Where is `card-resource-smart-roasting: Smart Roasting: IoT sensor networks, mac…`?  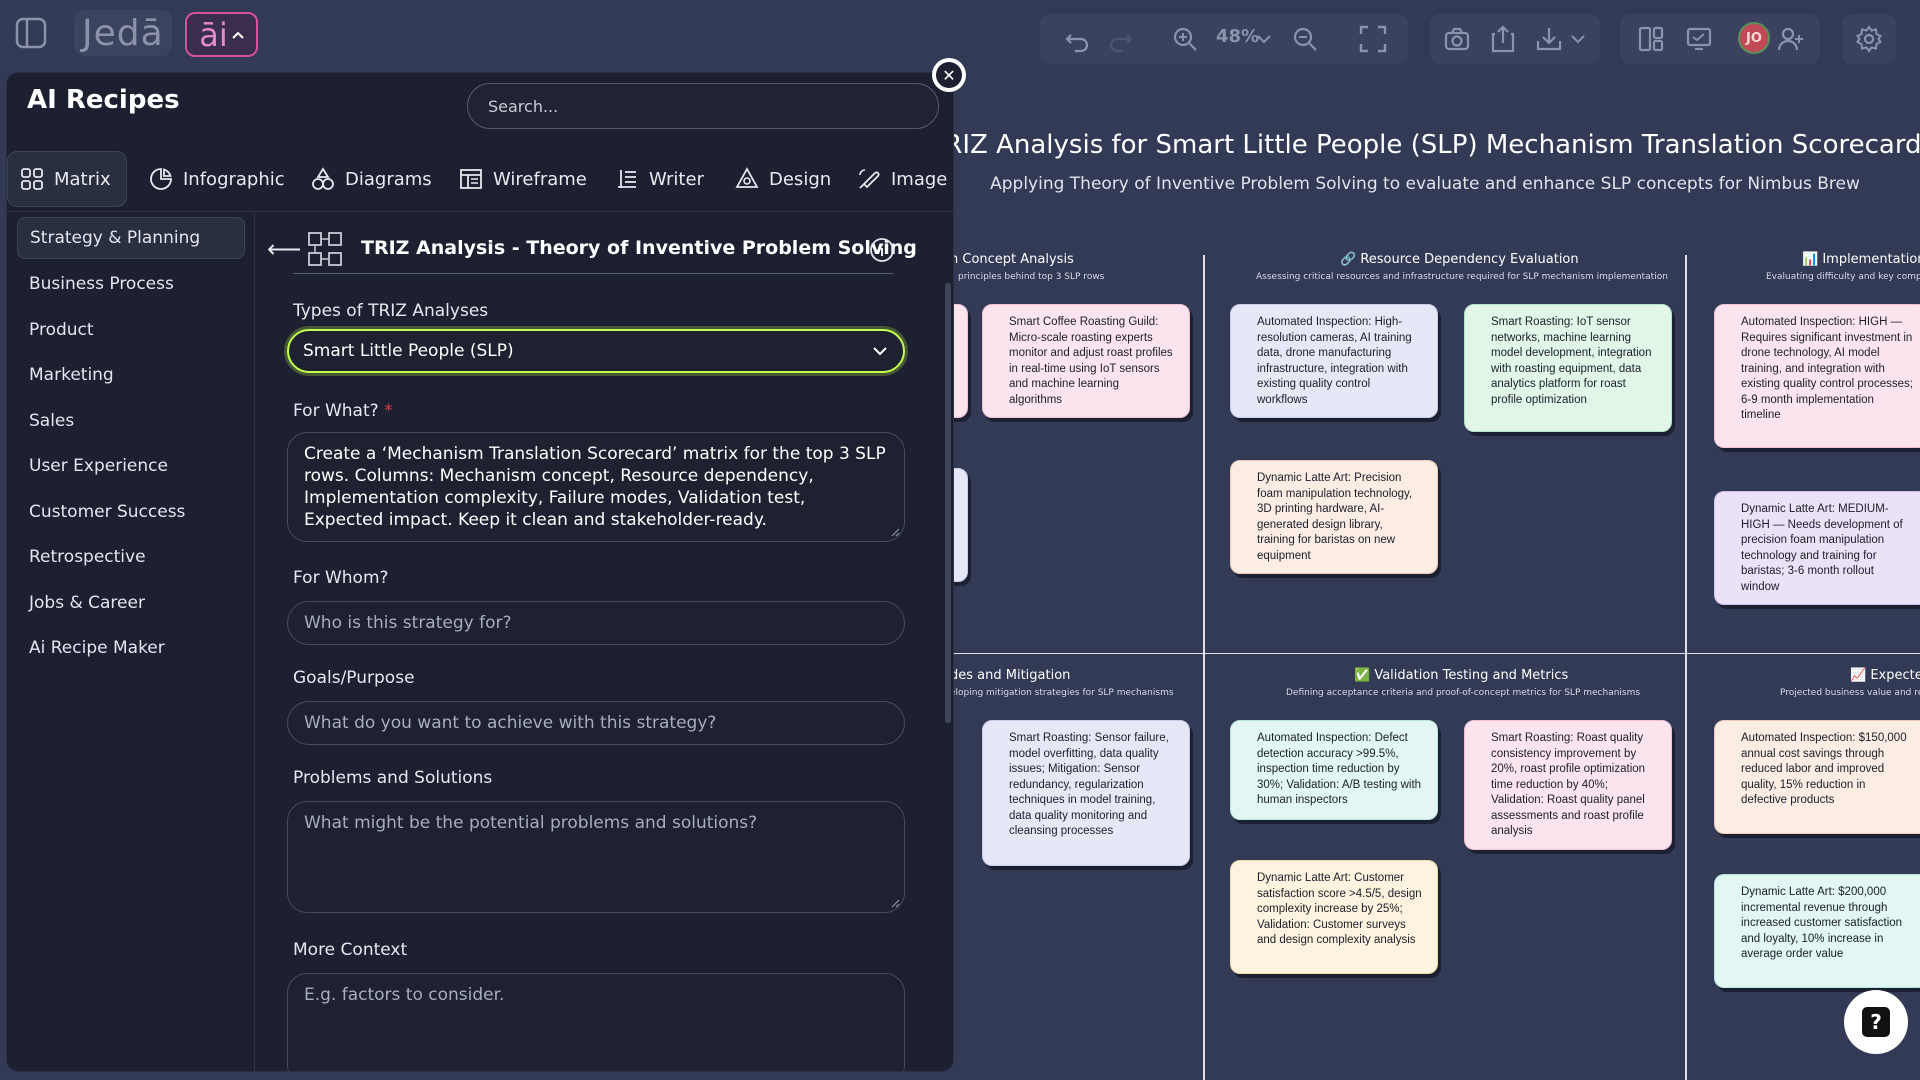 card-resource-smart-roasting: Smart Roasting: IoT sensor networks, mac… is located at coordinates (1568, 368).